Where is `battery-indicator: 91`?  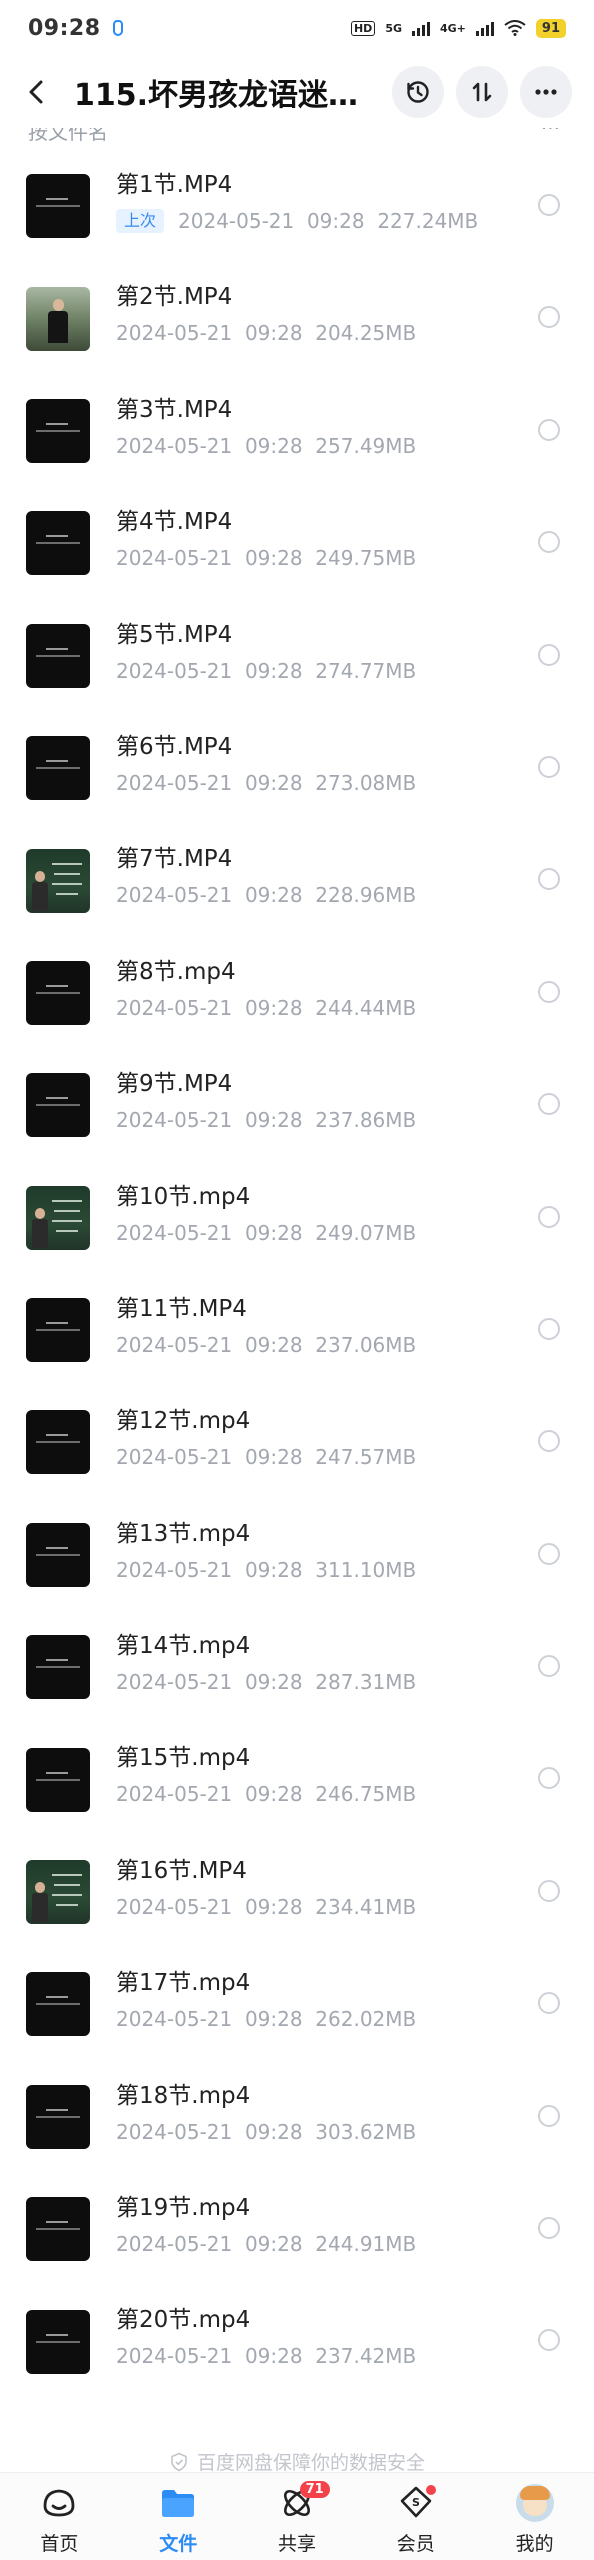
battery-indicator: 91 is located at coordinates (550, 28).